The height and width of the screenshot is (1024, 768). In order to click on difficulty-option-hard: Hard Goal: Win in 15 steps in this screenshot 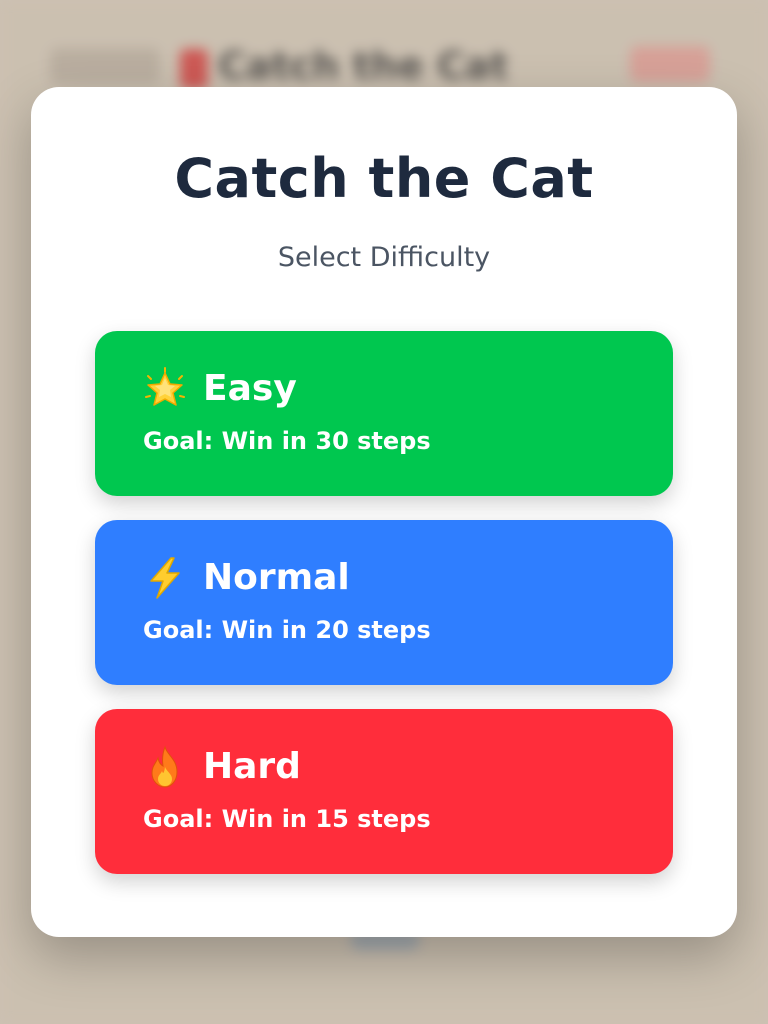, I will do `click(384, 791)`.